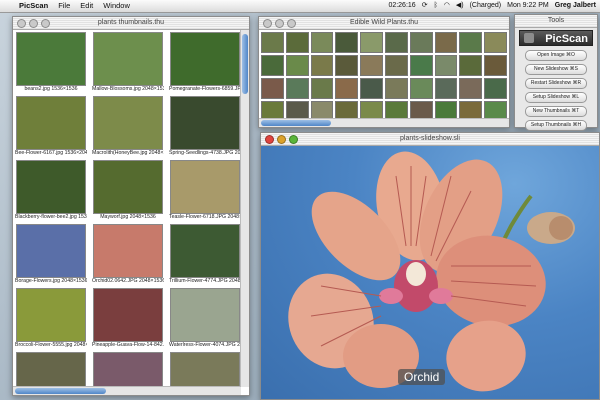 The image size is (600, 400). What do you see at coordinates (575, 6) in the screenshot?
I see `user-name: Greg Jalbert` at bounding box center [575, 6].